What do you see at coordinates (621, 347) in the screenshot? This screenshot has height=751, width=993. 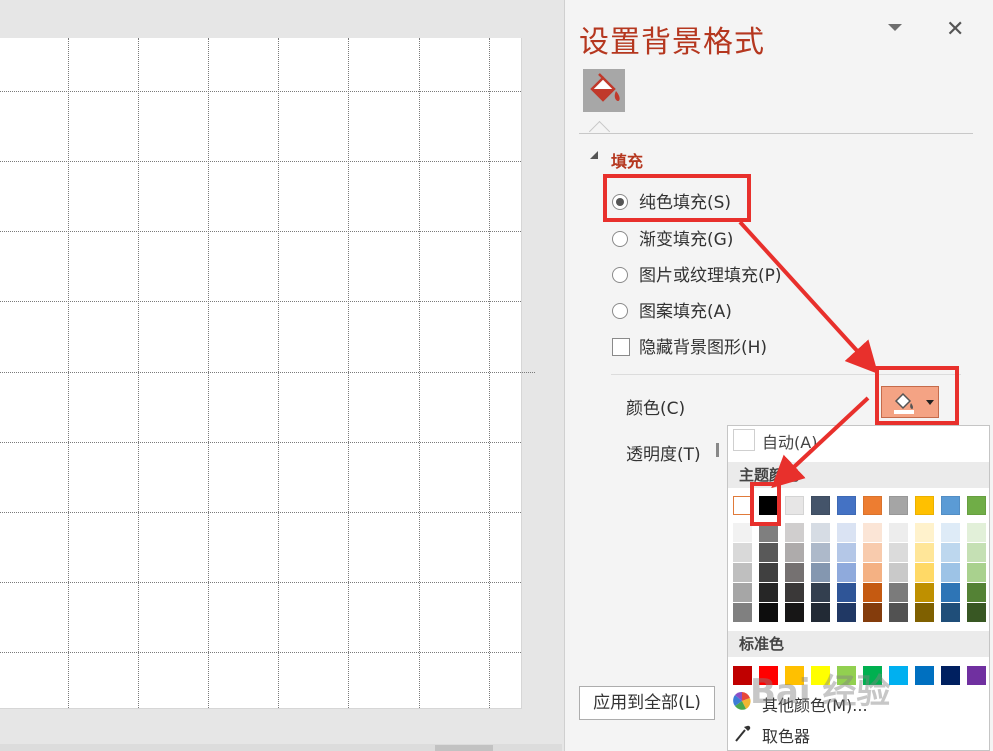 I see `checkbox-icon` at bounding box center [621, 347].